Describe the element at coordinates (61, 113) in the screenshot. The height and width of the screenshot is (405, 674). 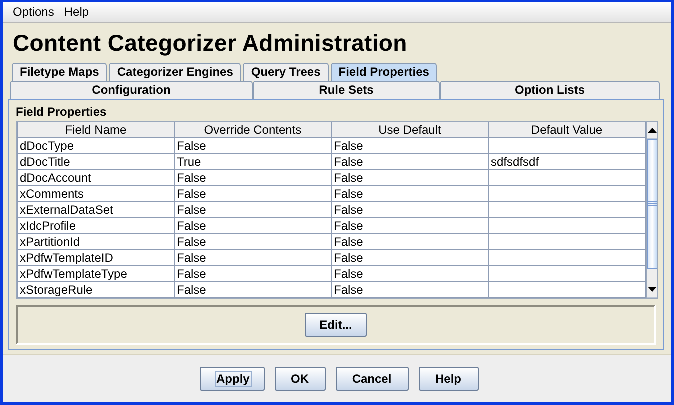
I see `section-title: Field Properties` at that location.